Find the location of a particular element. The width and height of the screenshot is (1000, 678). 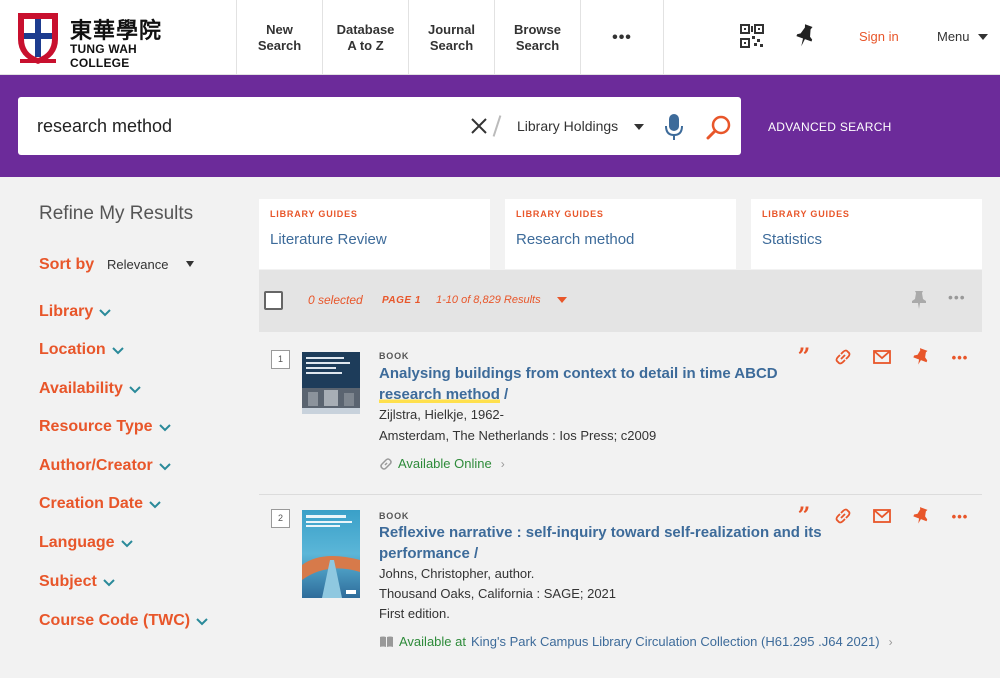

refine-title: Refine My Results is located at coordinates (116, 213).